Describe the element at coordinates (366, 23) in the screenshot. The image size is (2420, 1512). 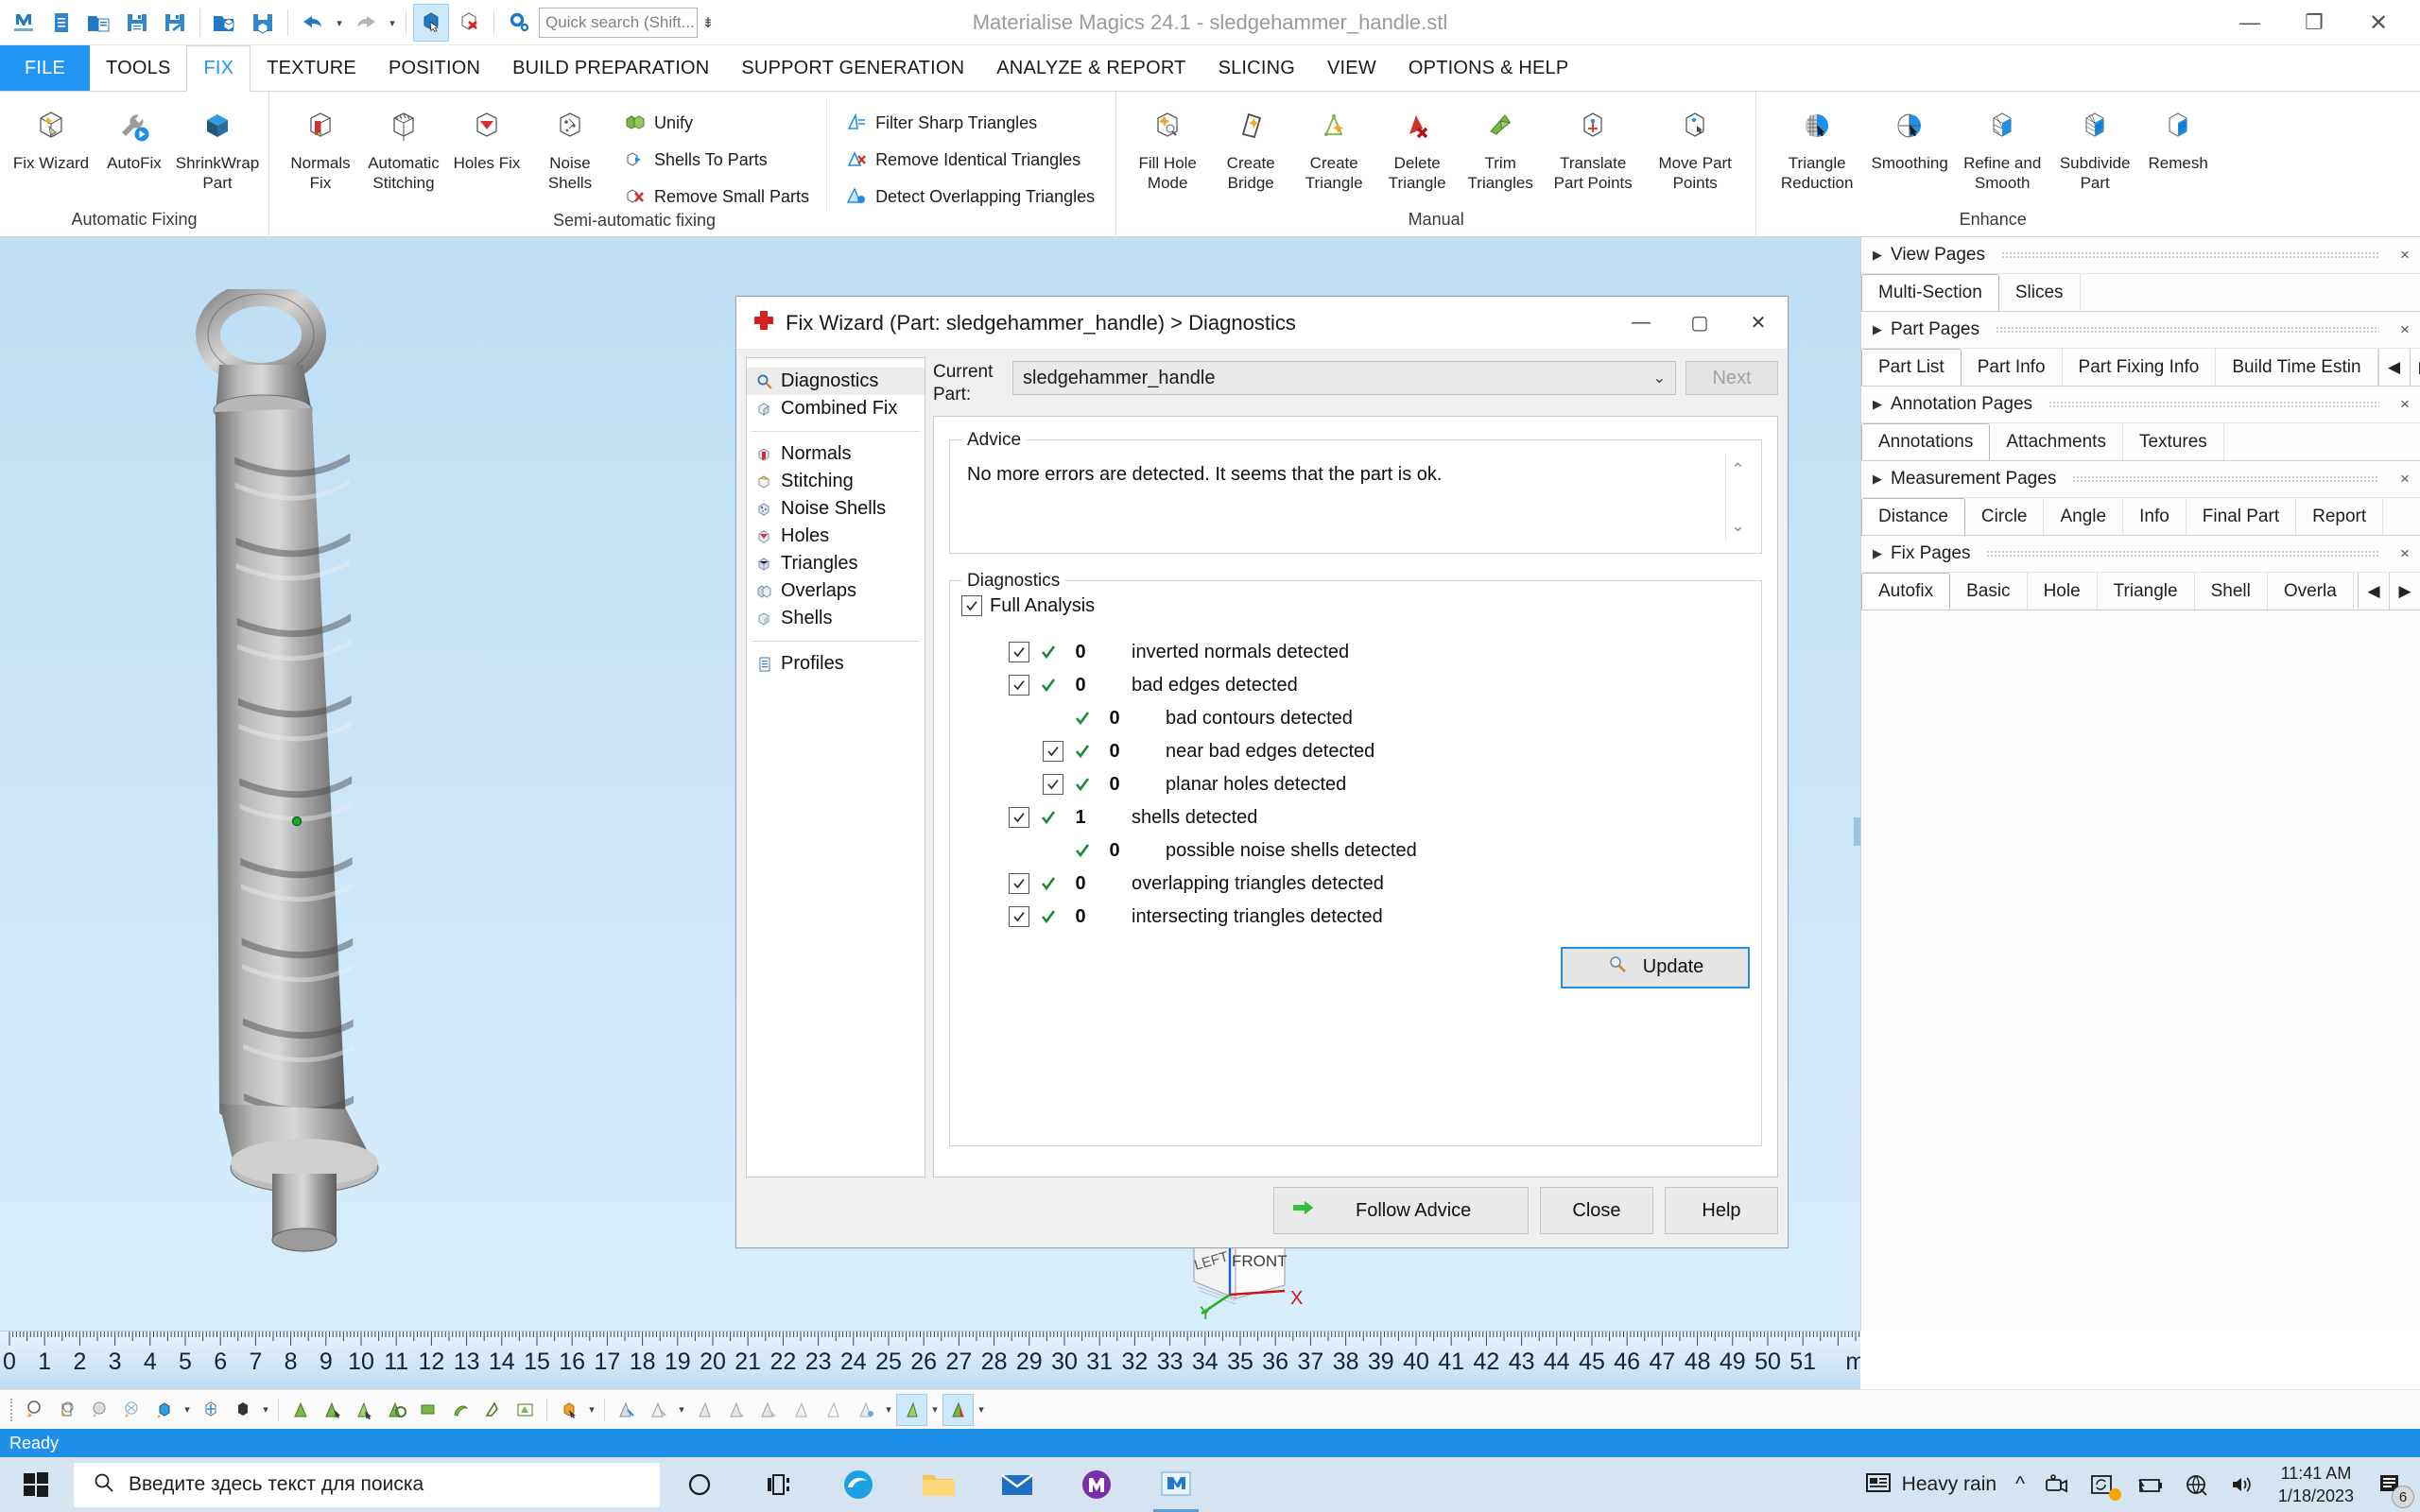
I see `redo-icon` at that location.